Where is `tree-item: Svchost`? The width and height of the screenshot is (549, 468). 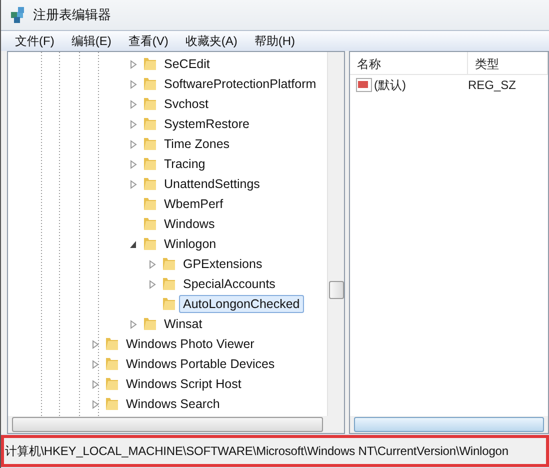
tree-item: Svchost is located at coordinates (186, 104).